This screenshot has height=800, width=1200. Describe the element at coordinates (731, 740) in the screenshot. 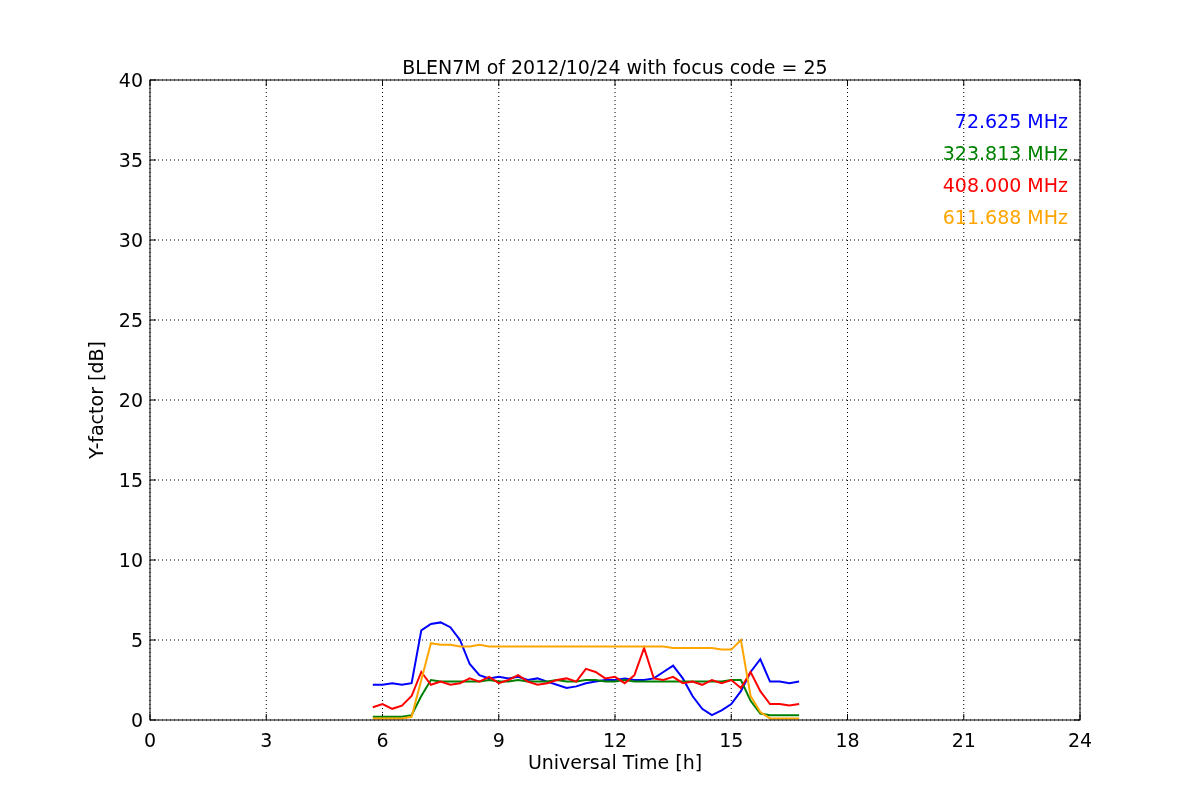

I see `x-tick-label: 15` at that location.